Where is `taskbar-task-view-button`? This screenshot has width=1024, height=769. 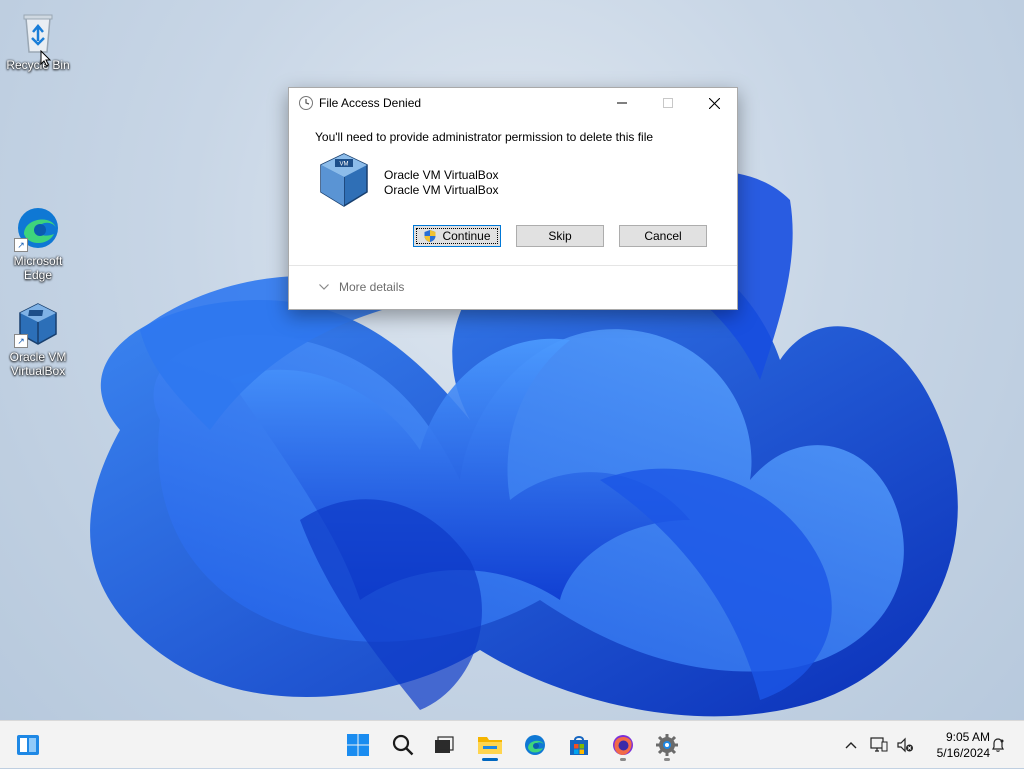 taskbar-task-view-button is located at coordinates (444, 745).